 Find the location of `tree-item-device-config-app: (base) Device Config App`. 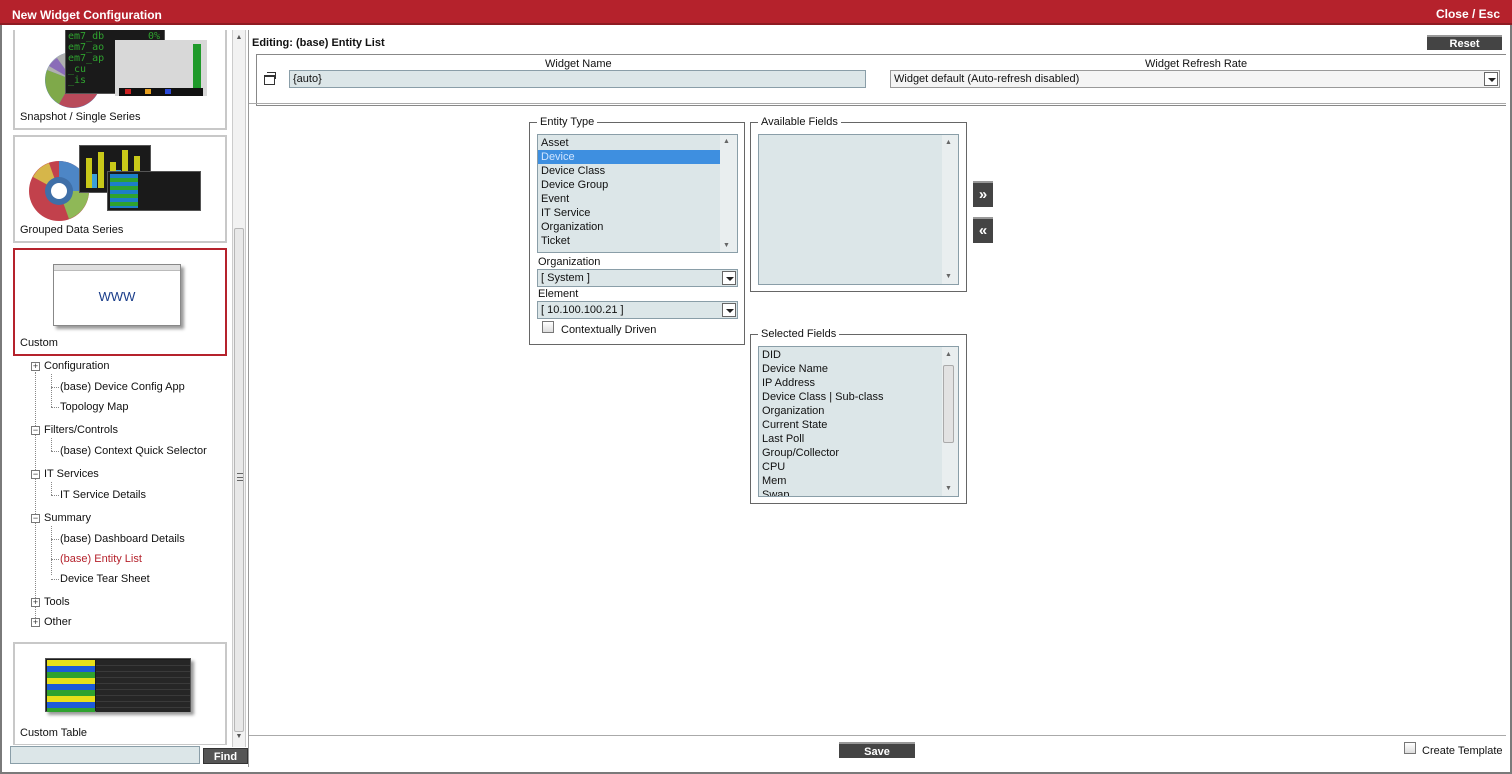

tree-item-device-config-app: (base) Device Config App is located at coordinates (122, 387).